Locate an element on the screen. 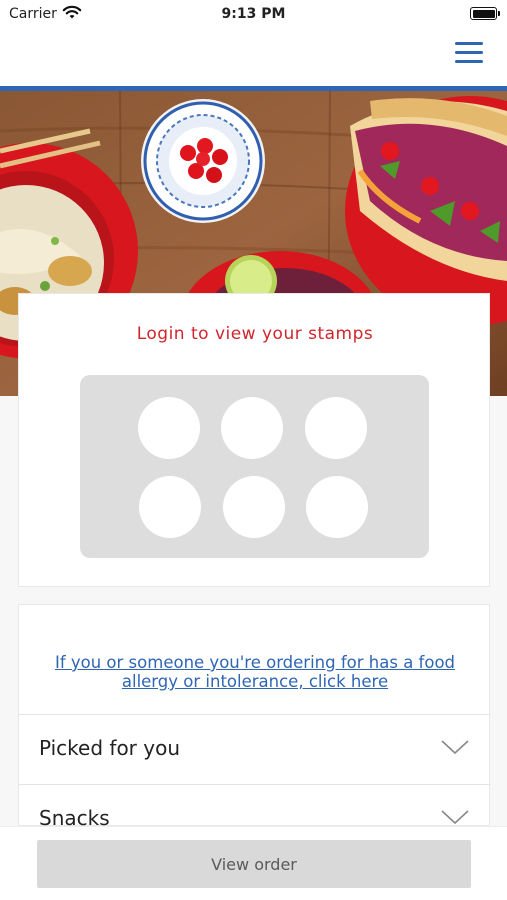 The width and height of the screenshot is (507, 900). stamp-card-title: Login to view your stamps is located at coordinates (255, 334).